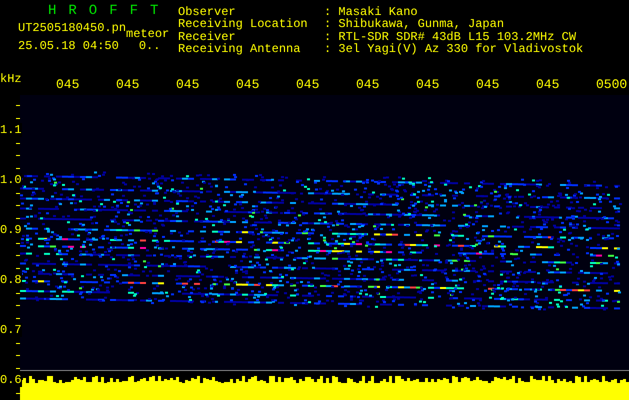  Describe the element at coordinates (11, 79) in the screenshot. I see `unit-label: kHz` at that location.